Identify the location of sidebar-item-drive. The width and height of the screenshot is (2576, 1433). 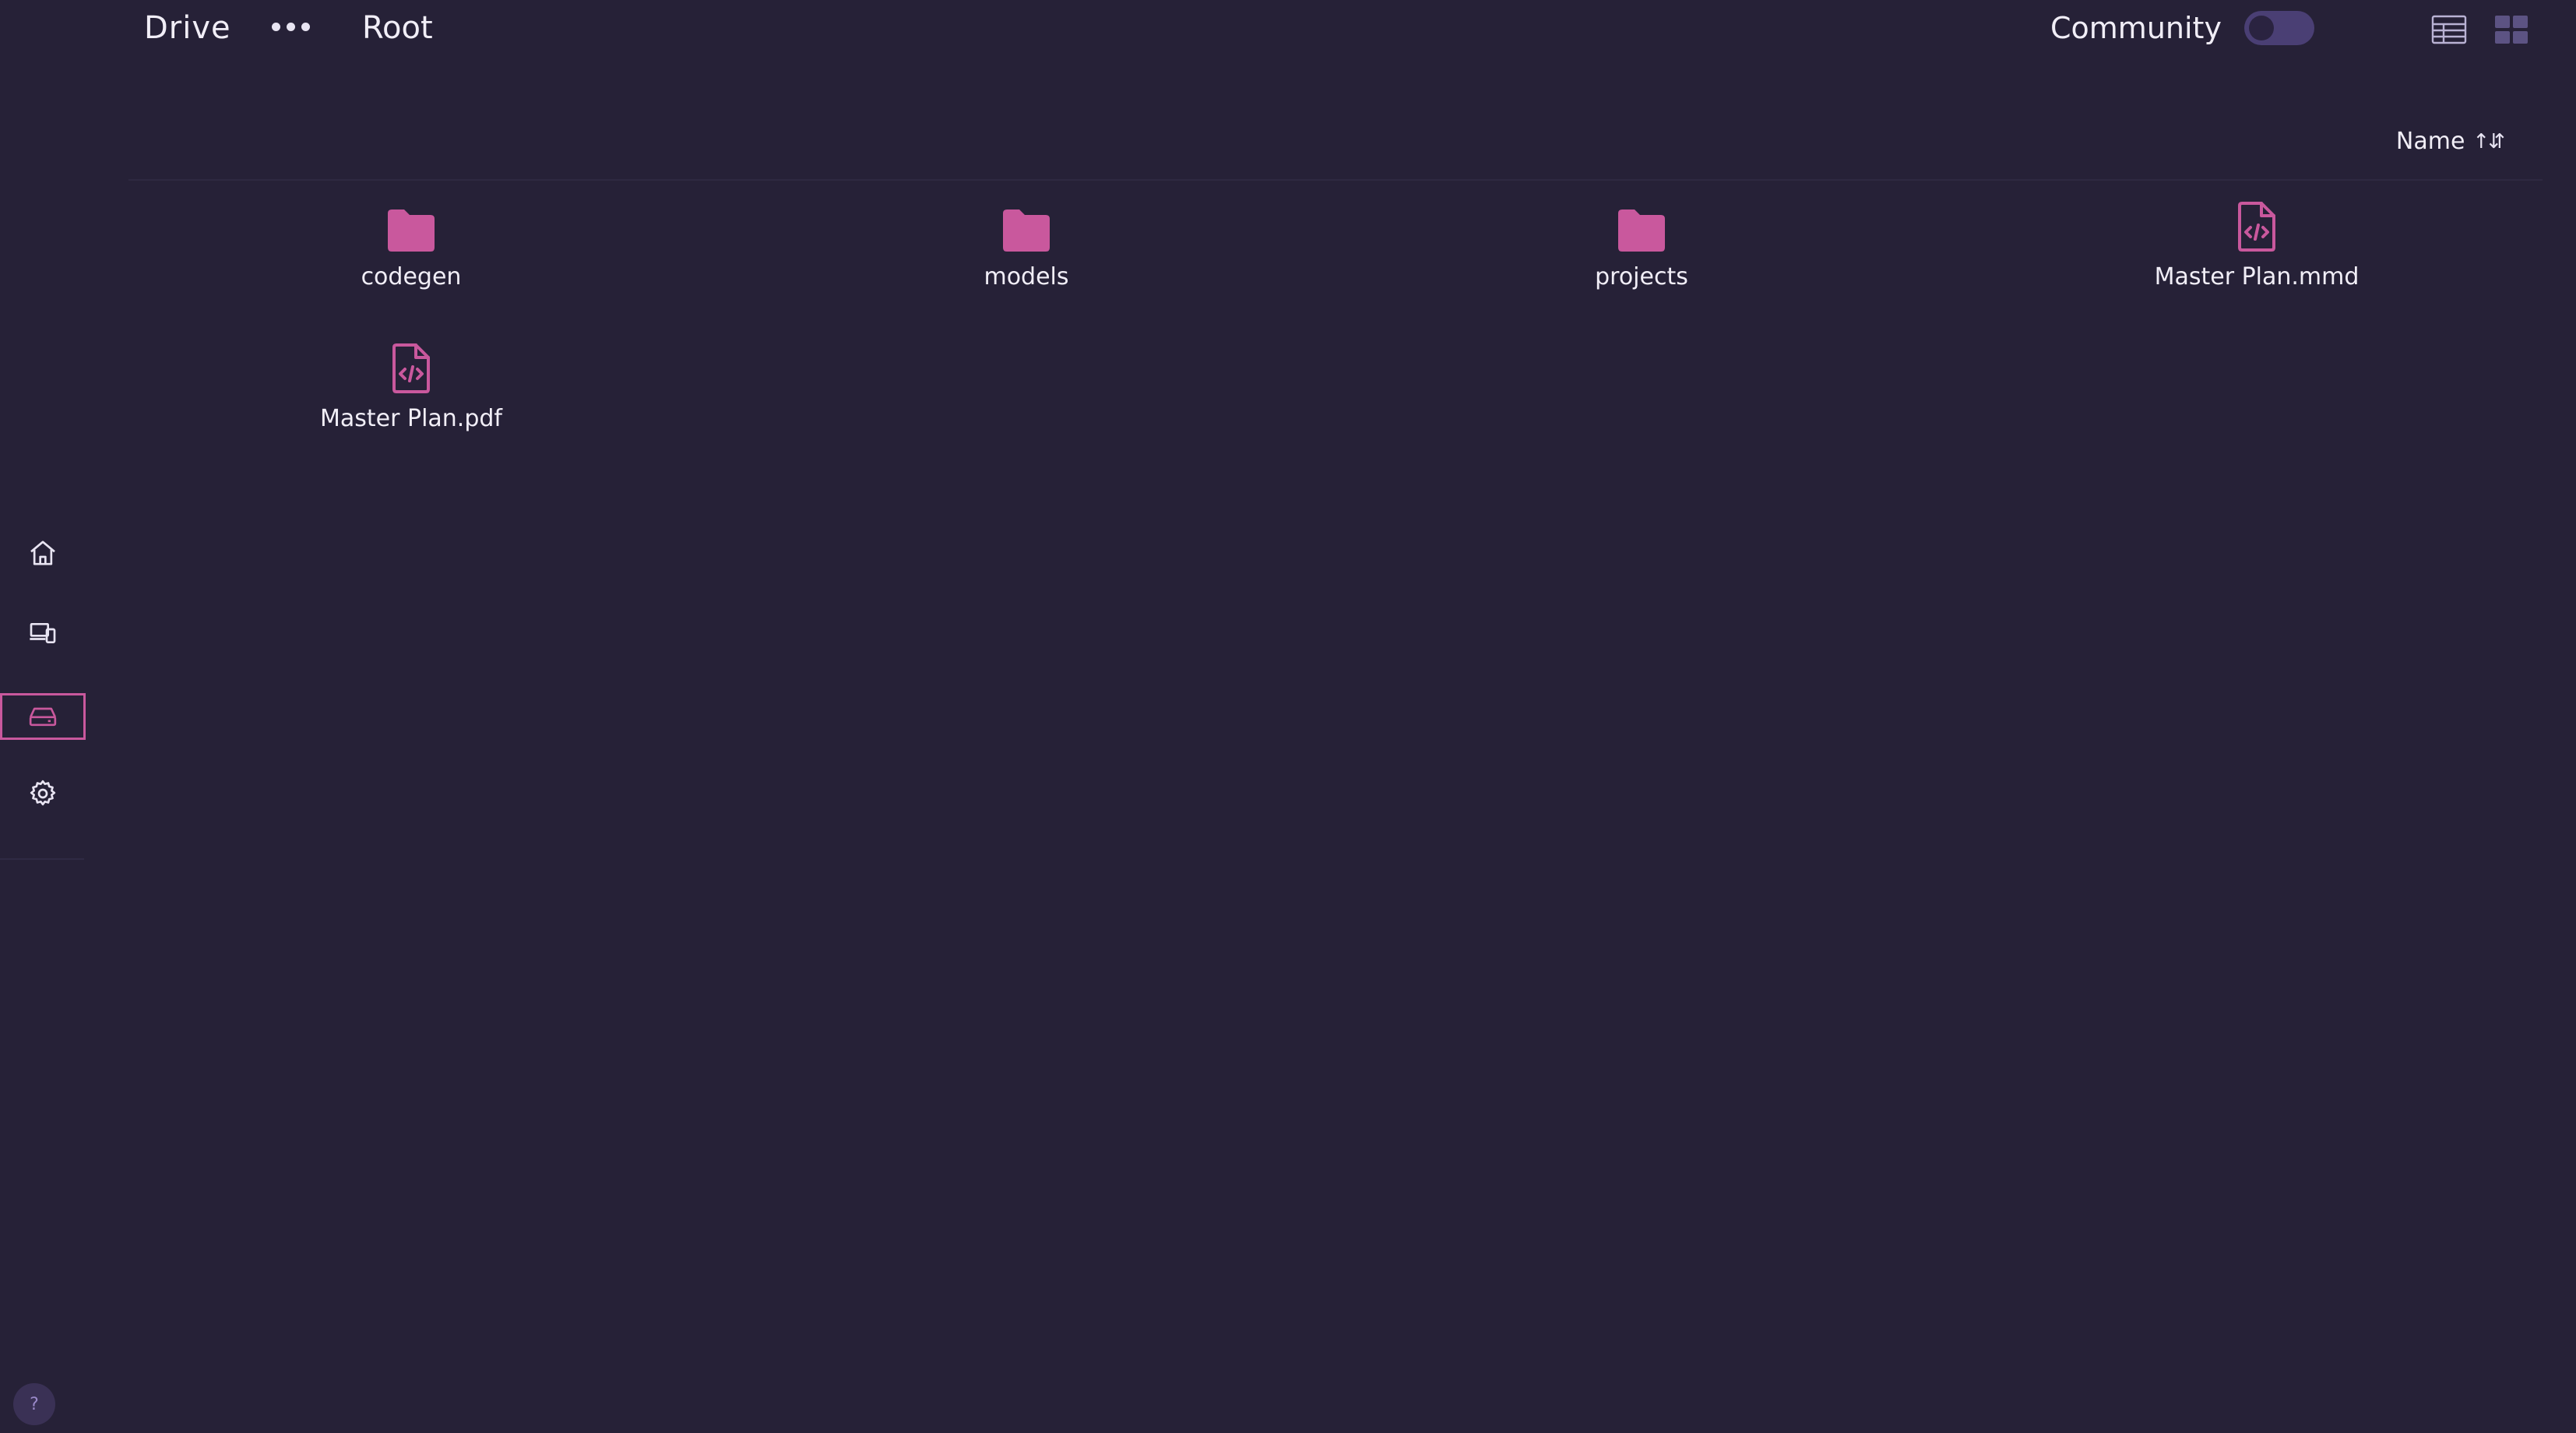
(43, 716).